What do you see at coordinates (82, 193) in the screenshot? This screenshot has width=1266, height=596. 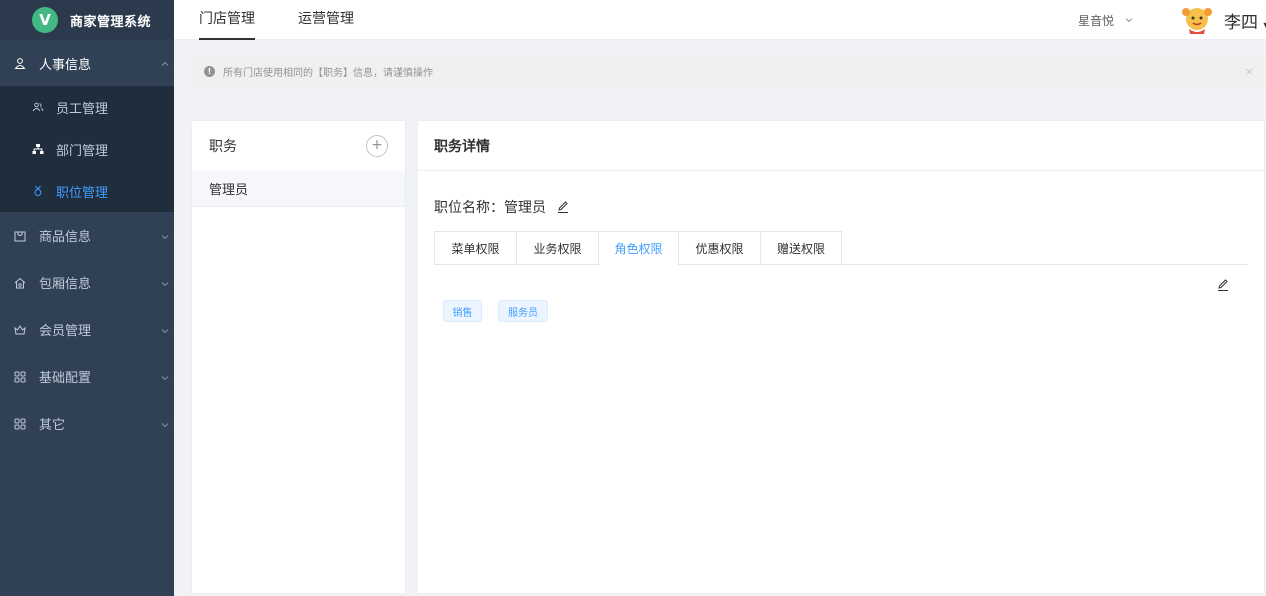 I see `sidebar-item-label: 职位管理` at bounding box center [82, 193].